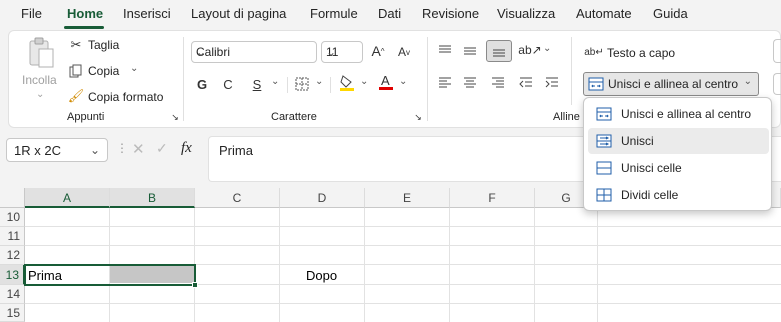 This screenshot has width=781, height=322. Describe the element at coordinates (686, 114) in the screenshot. I see `menu-item-label: Unisci e allinea al centro` at that location.